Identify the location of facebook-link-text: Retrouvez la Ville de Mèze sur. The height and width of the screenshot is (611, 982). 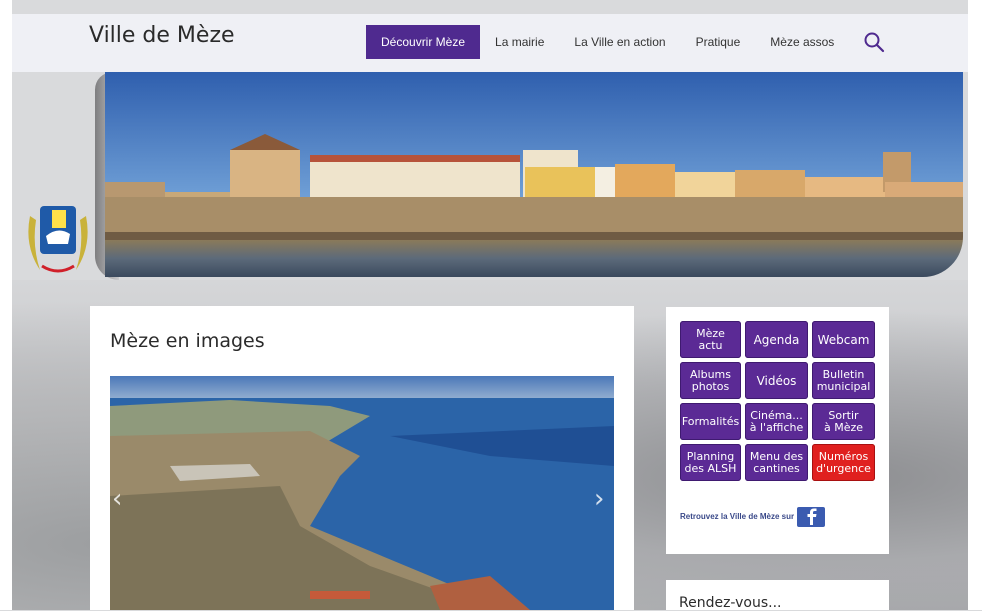
(737, 516).